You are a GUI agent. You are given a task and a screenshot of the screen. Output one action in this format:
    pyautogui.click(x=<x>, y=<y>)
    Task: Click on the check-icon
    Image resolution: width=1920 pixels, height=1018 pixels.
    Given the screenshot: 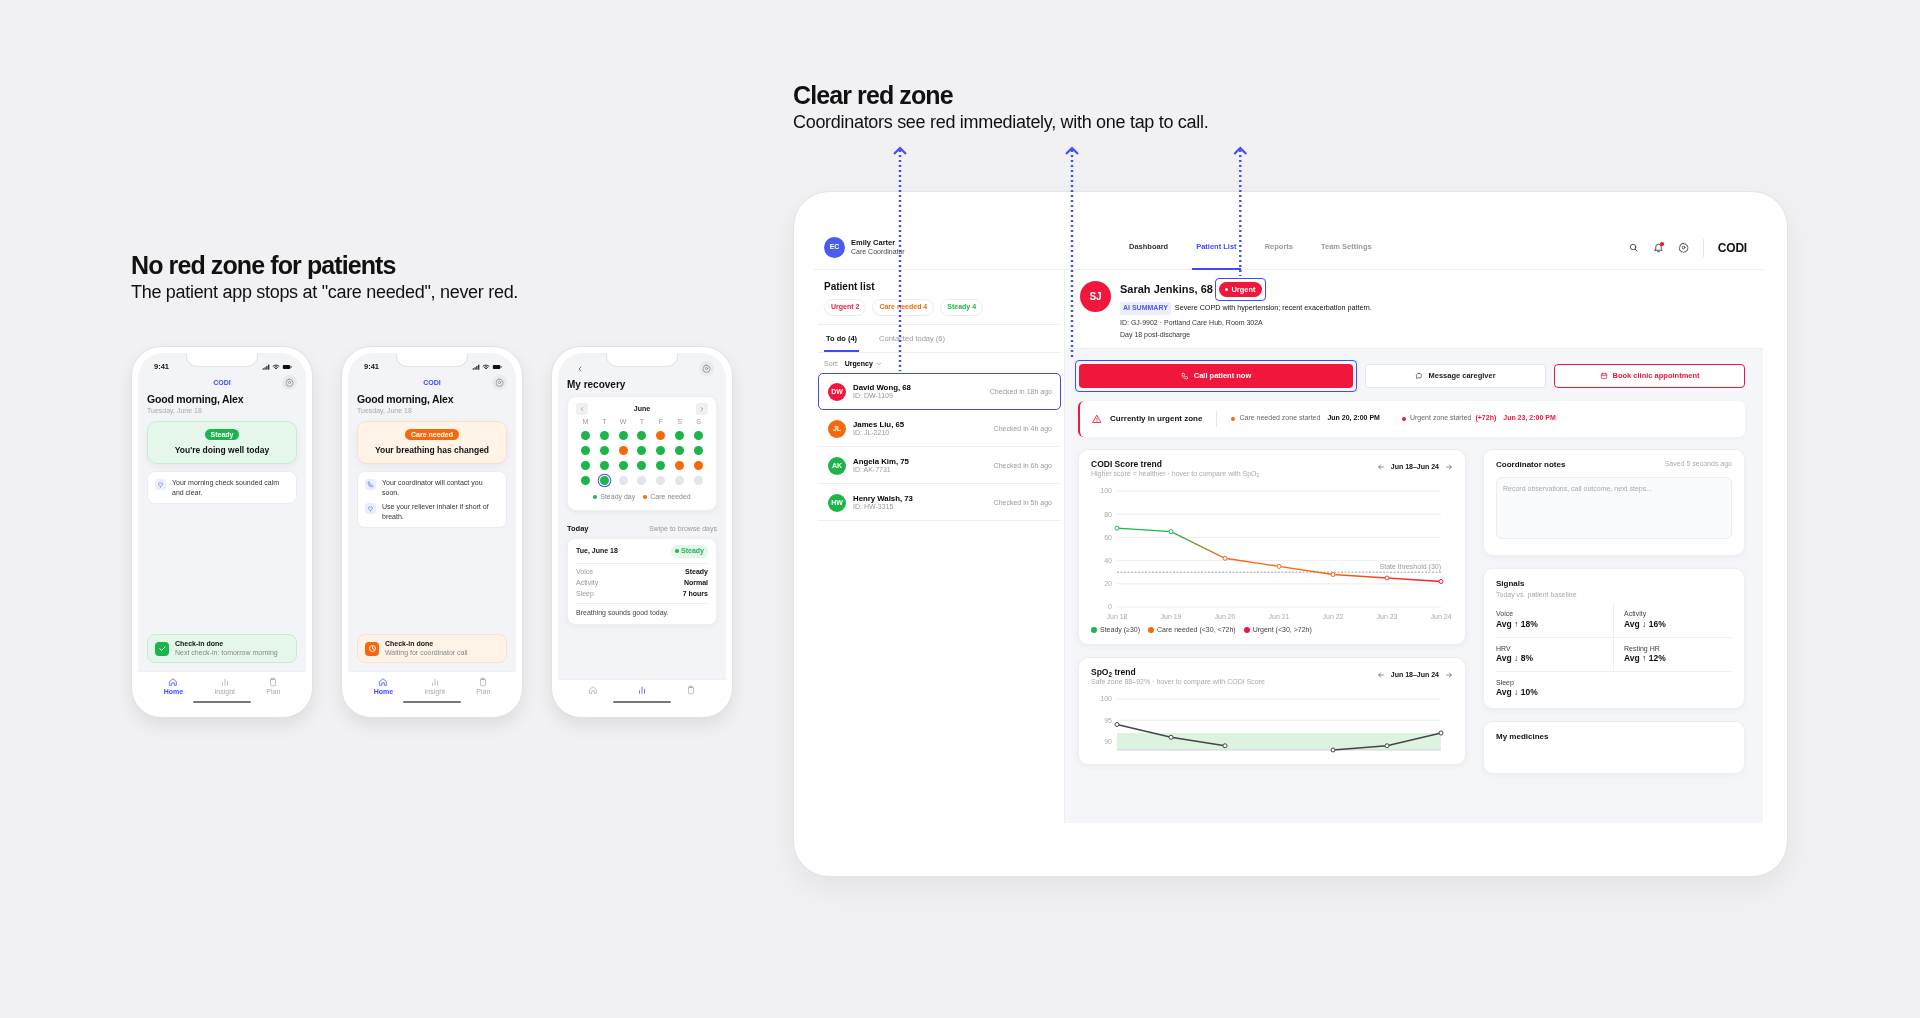 What is the action you would take?
    pyautogui.click(x=162, y=649)
    